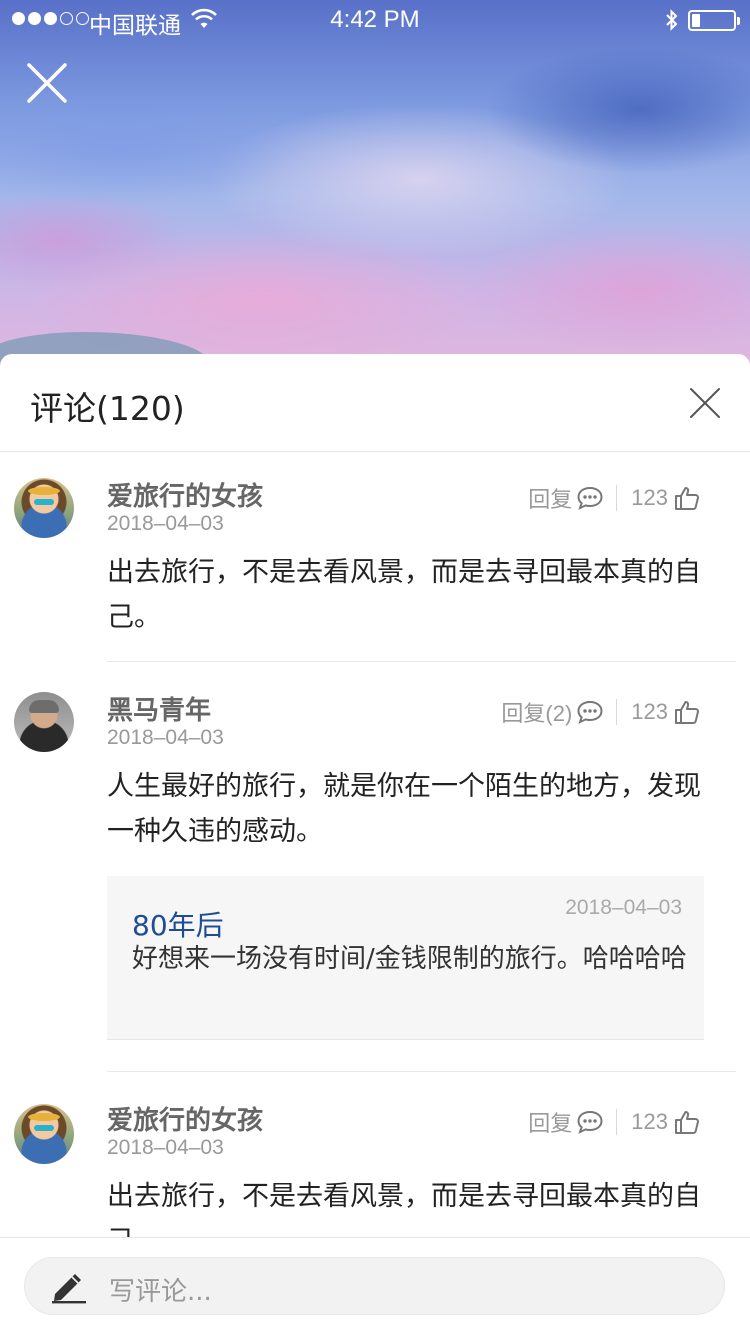 This screenshot has height=1334, width=750. What do you see at coordinates (623, 907) in the screenshot?
I see `reply-date: 2018–04–03` at bounding box center [623, 907].